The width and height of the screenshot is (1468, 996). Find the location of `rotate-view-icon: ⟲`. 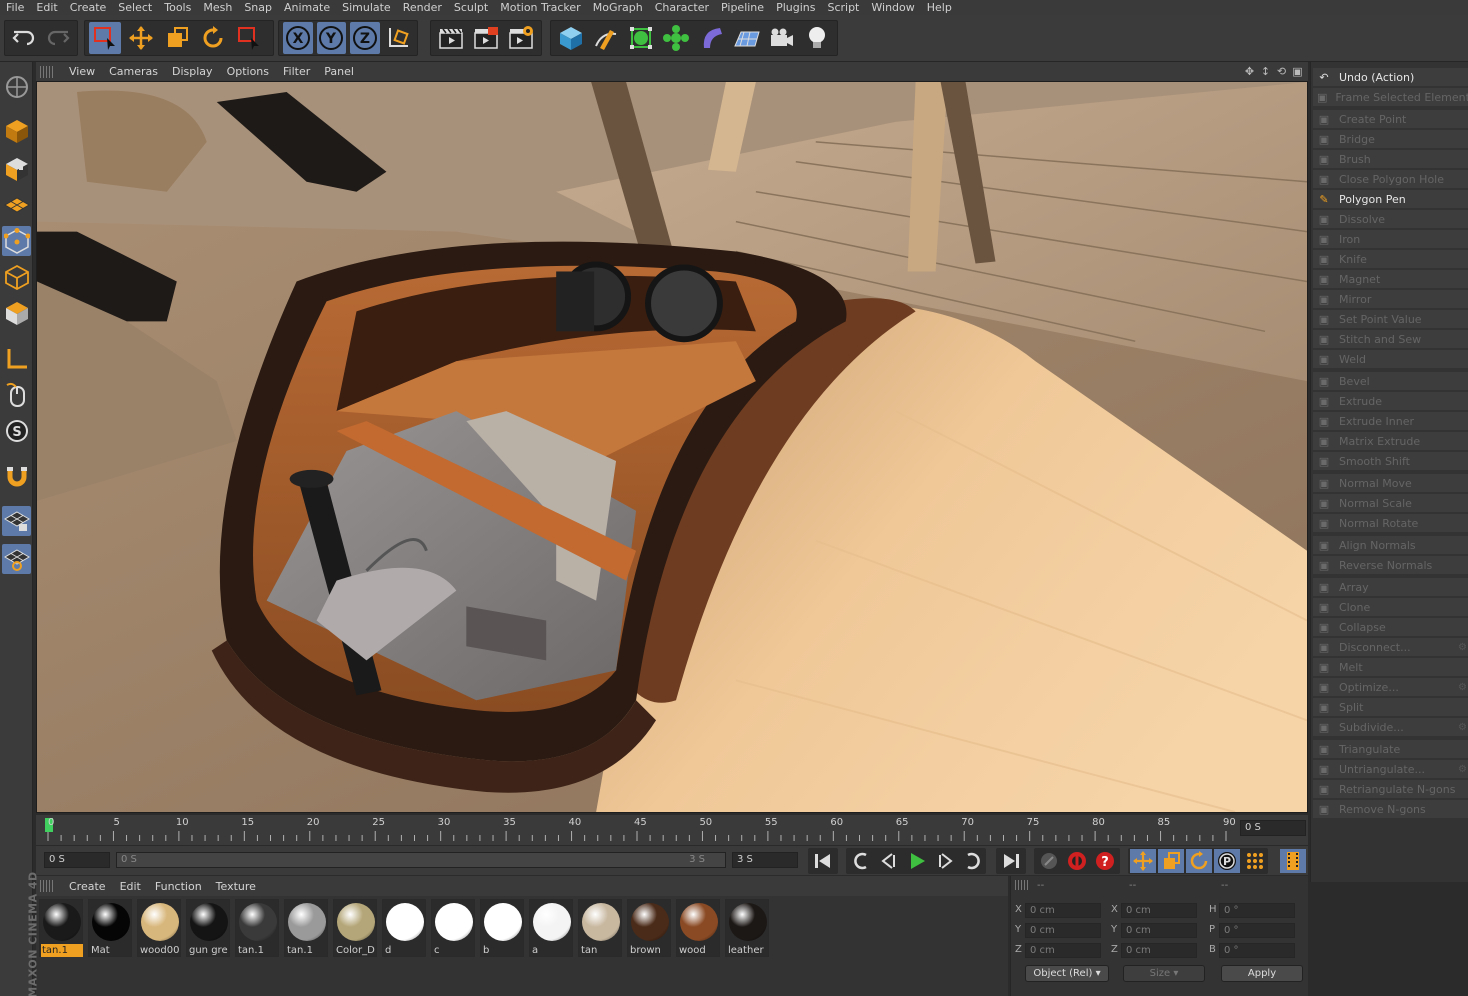

rotate-view-icon: ⟲ is located at coordinates (1281, 71).